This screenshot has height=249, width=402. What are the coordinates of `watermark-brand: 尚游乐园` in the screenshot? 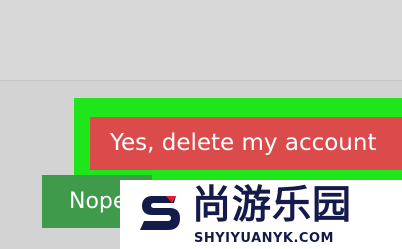 It's located at (272, 205).